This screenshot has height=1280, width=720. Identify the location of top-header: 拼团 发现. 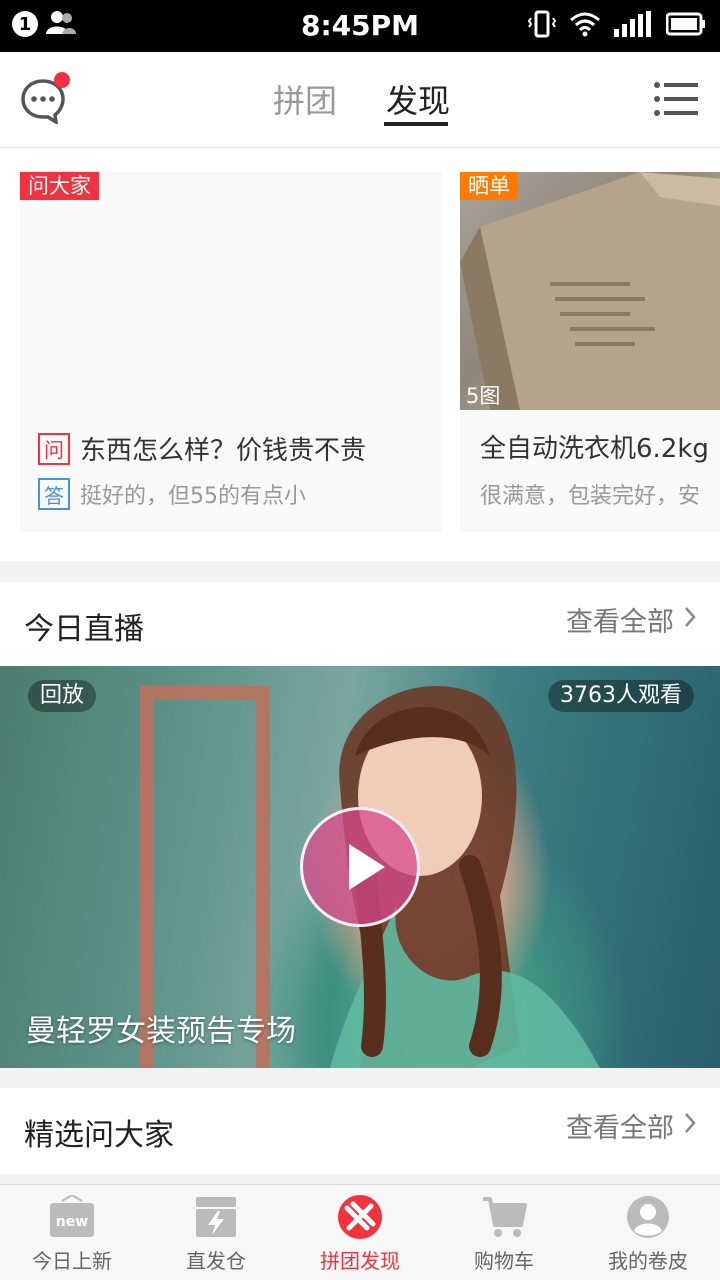
(360, 100).